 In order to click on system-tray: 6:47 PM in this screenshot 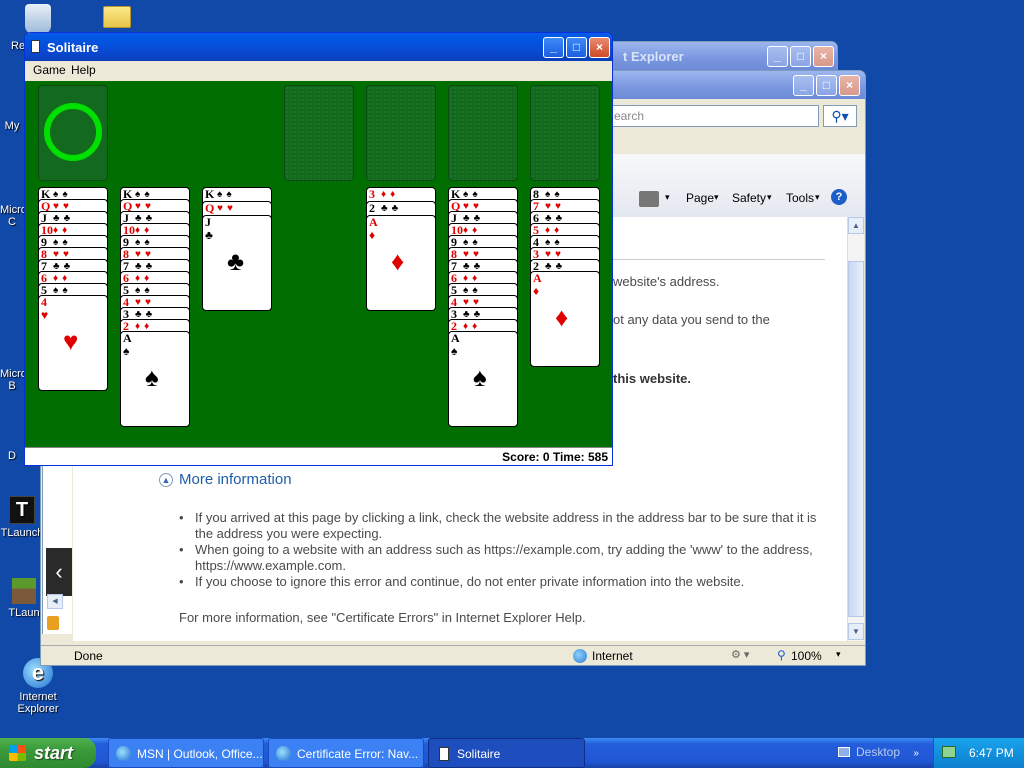, I will do `click(978, 753)`.